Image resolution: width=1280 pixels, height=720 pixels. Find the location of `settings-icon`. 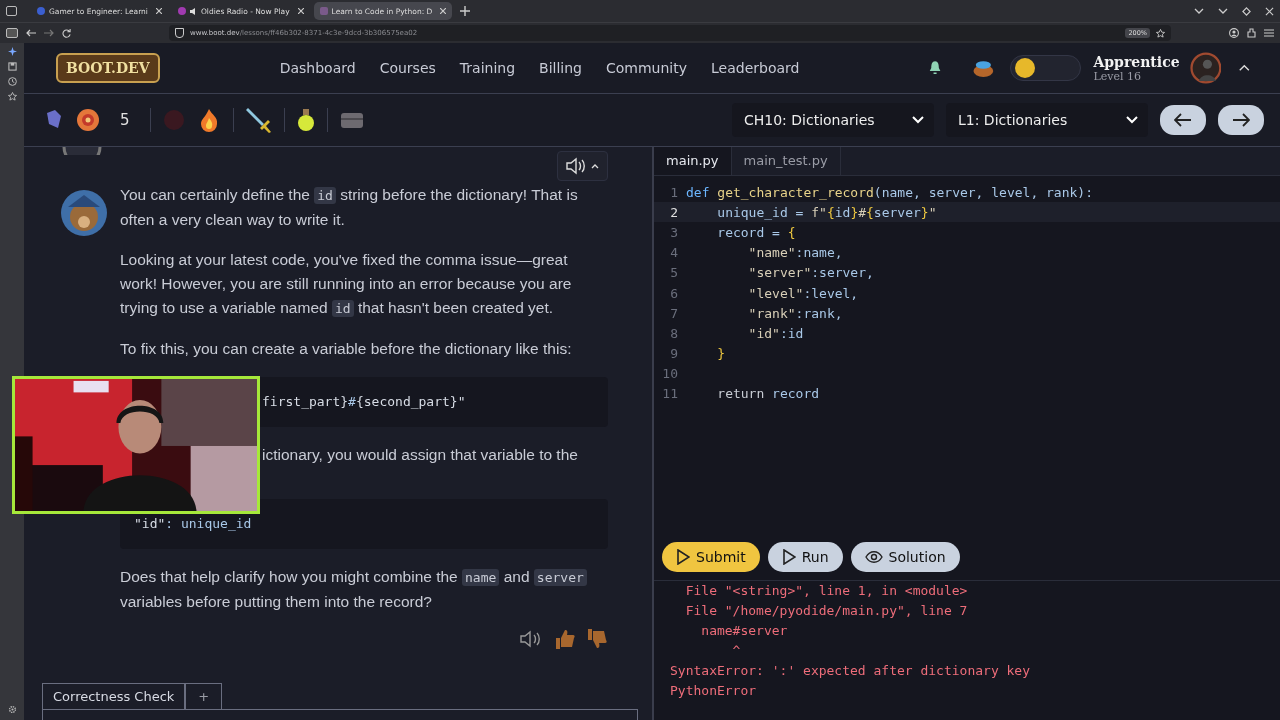

settings-icon is located at coordinates (12, 709).